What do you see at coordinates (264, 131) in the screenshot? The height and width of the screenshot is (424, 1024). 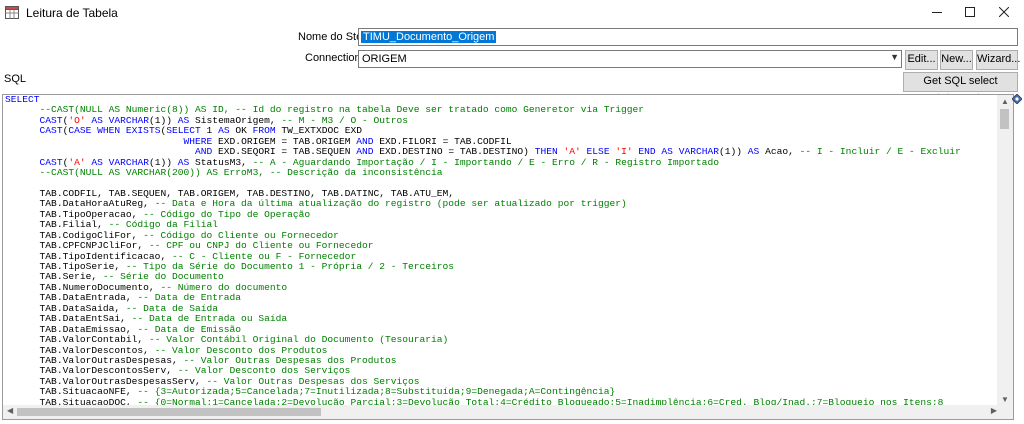 I see `sql-token: FROM` at bounding box center [264, 131].